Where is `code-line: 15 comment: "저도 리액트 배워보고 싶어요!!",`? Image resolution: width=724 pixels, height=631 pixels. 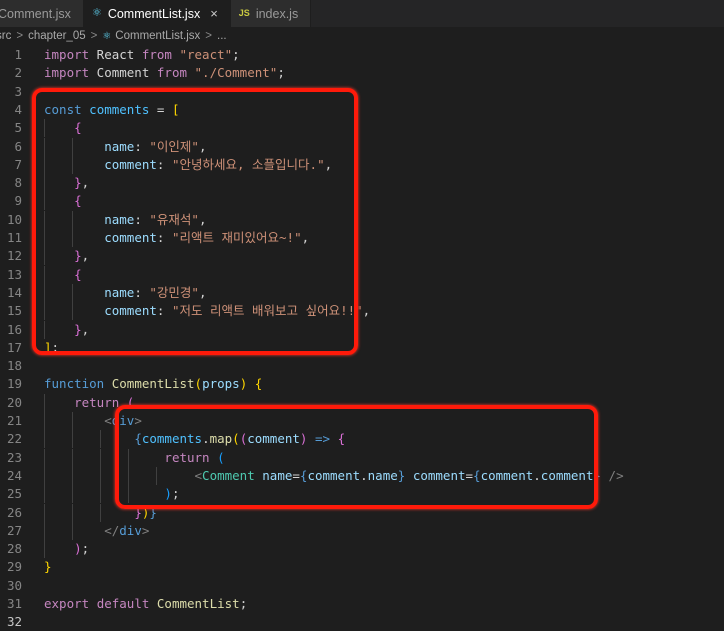 code-line: 15 comment: "저도 리액트 배워보고 싶어요!!", is located at coordinates (362, 311).